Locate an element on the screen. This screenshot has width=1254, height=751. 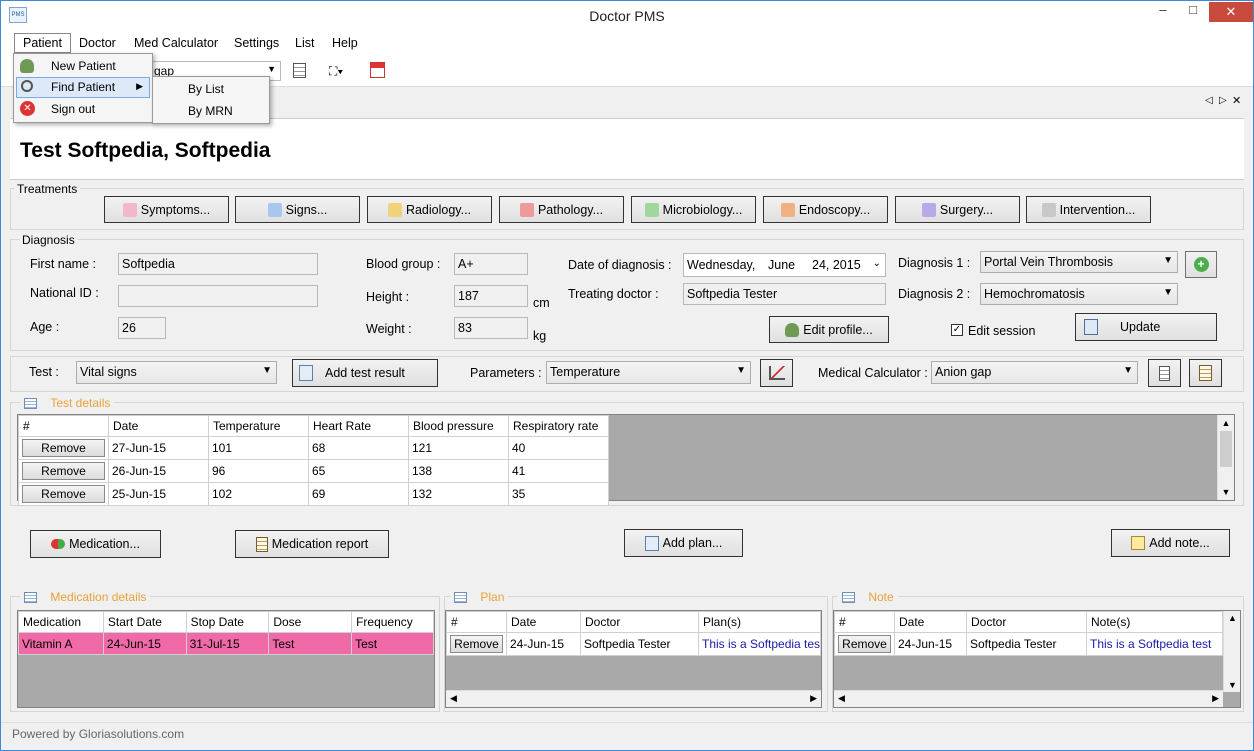
calculator-icon is located at coordinates (299, 70).